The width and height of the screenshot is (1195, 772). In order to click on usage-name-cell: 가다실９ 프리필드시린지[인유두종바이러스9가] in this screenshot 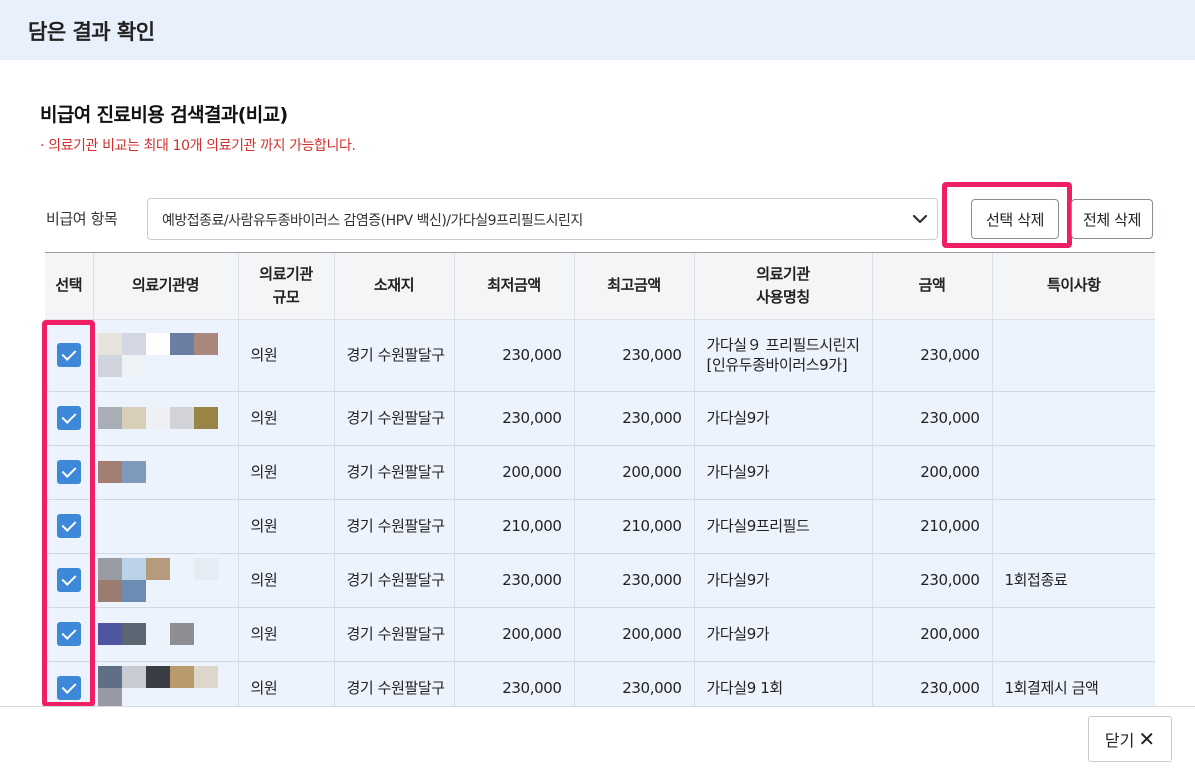, I will do `click(783, 355)`.